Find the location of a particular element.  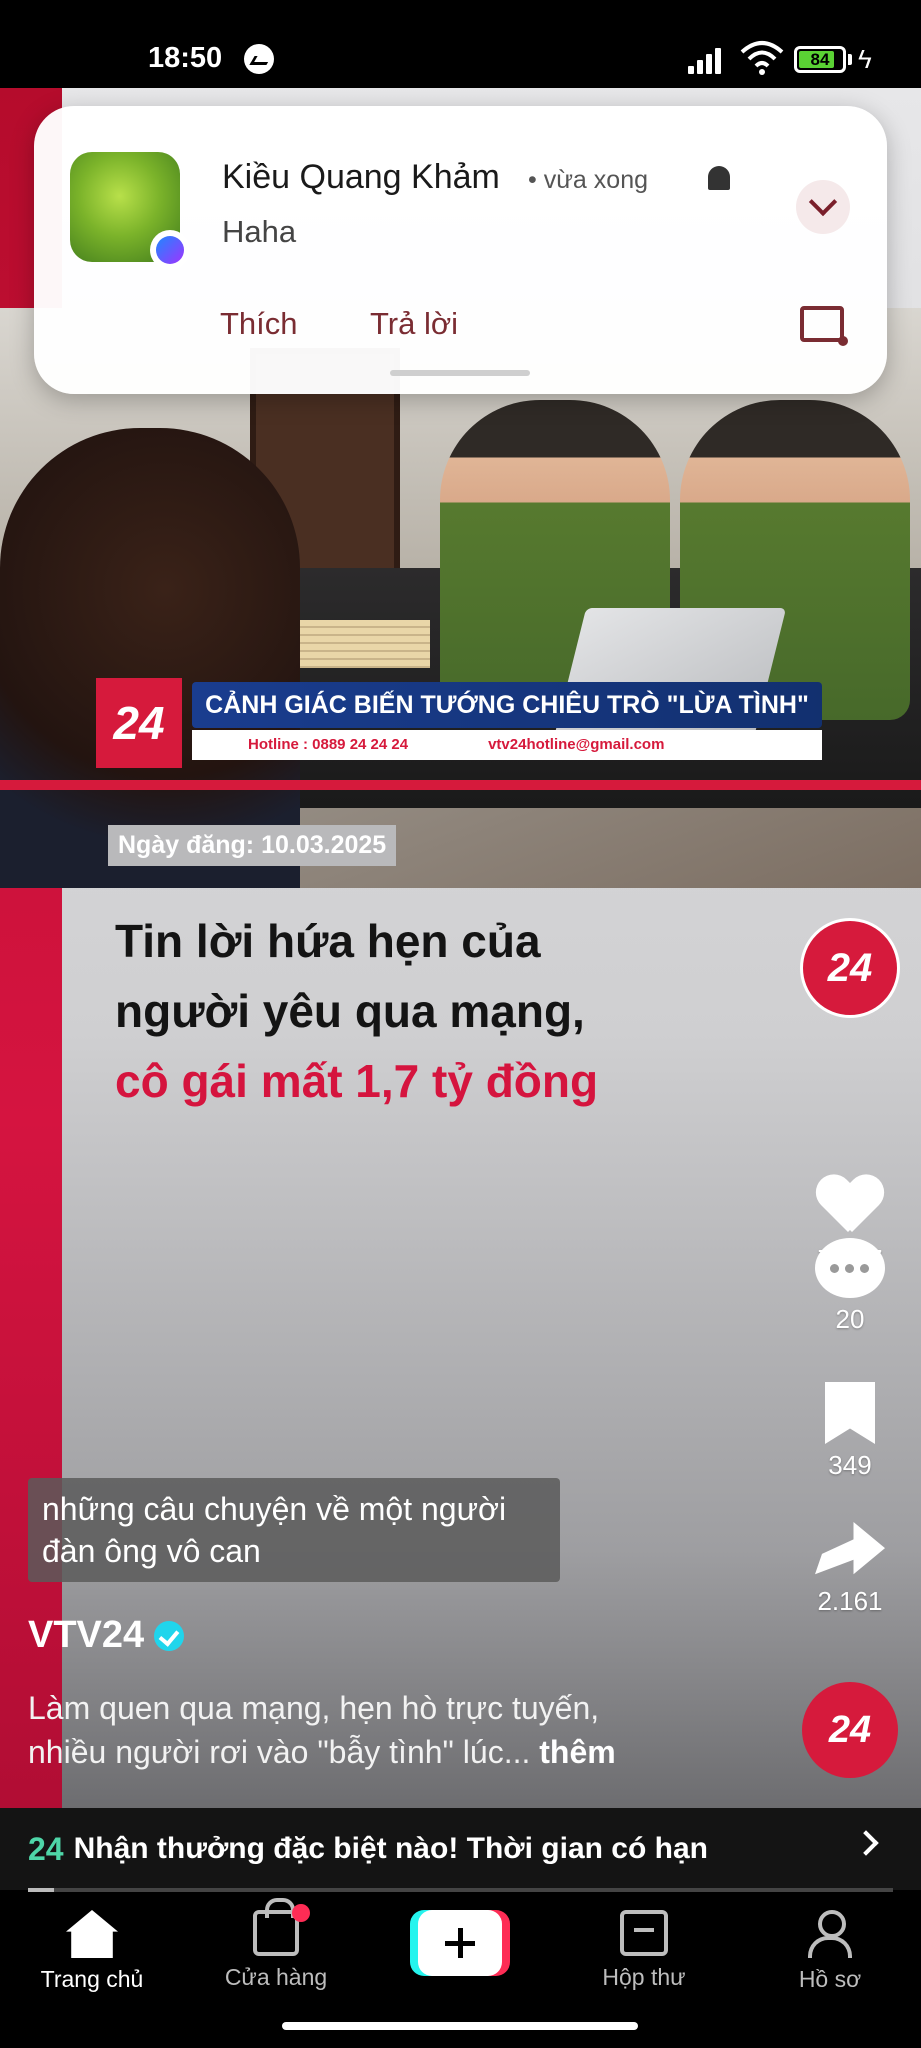

share-button: 2.161 is located at coordinates (850, 1569).